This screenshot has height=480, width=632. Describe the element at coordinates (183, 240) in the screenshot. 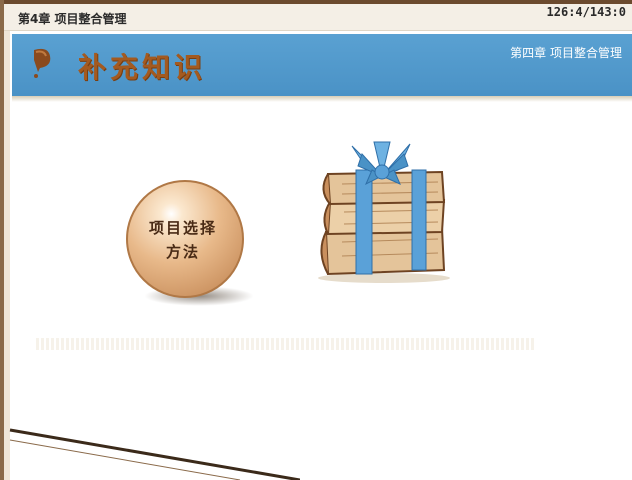

I see `sphere-label: 项目选择 方法` at that location.